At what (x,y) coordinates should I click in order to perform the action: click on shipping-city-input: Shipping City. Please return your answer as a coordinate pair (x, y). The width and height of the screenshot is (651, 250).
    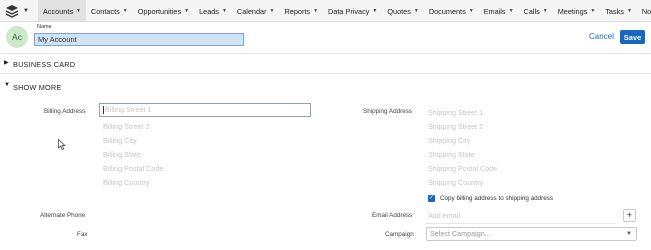
    Looking at the image, I should click on (449, 140).